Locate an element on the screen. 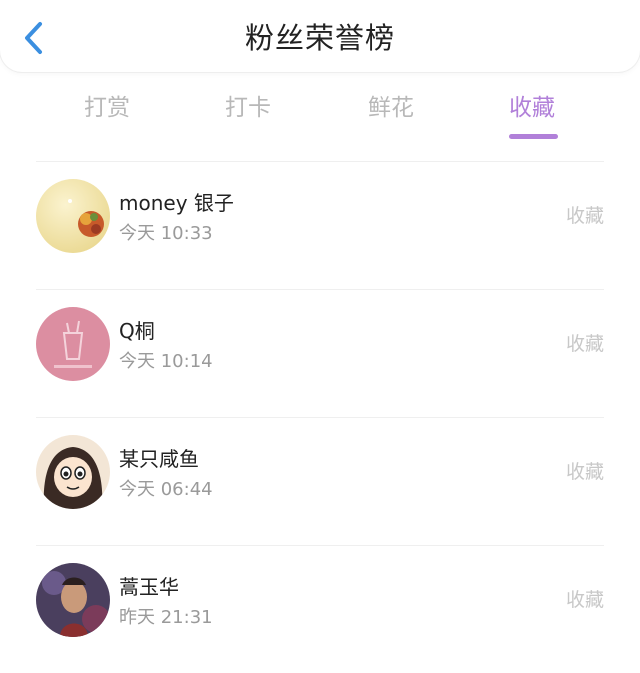 The image size is (640, 673). tab-label: 收藏 is located at coordinates (532, 108).